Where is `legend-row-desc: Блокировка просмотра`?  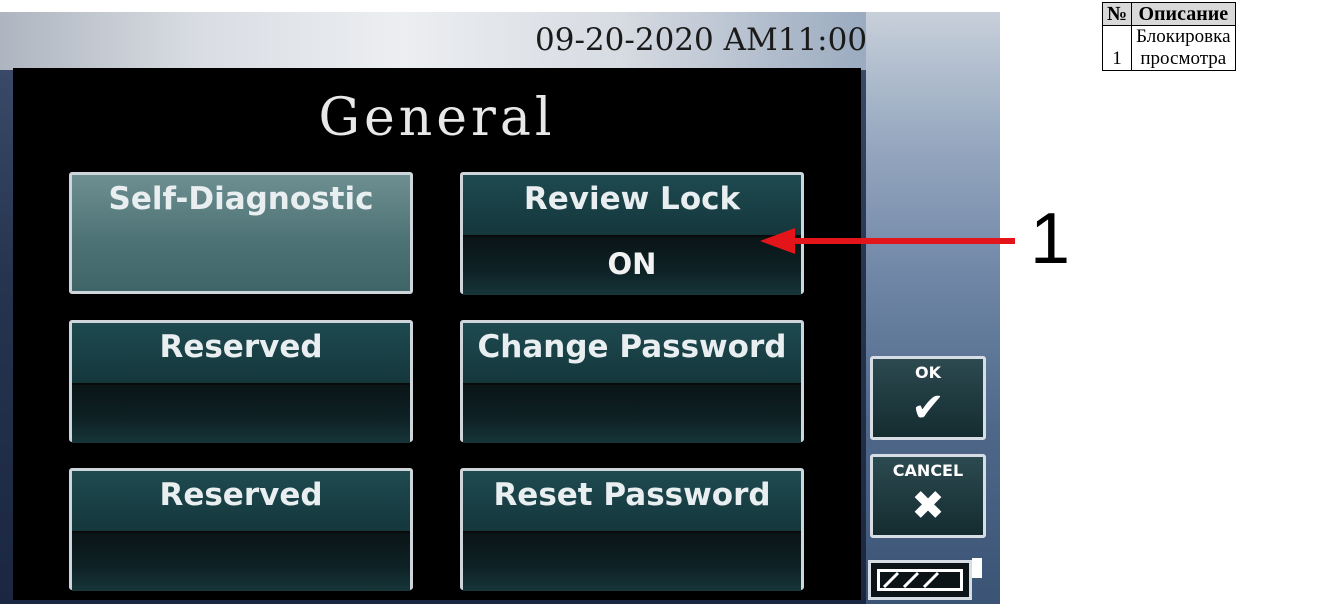
legend-row-desc: Блокировка просмотра is located at coordinates (1183, 48).